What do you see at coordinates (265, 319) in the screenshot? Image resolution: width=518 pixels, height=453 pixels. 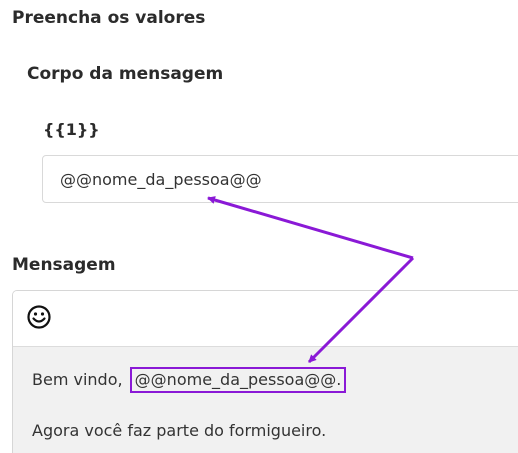 I see `editor-toolbar` at bounding box center [265, 319].